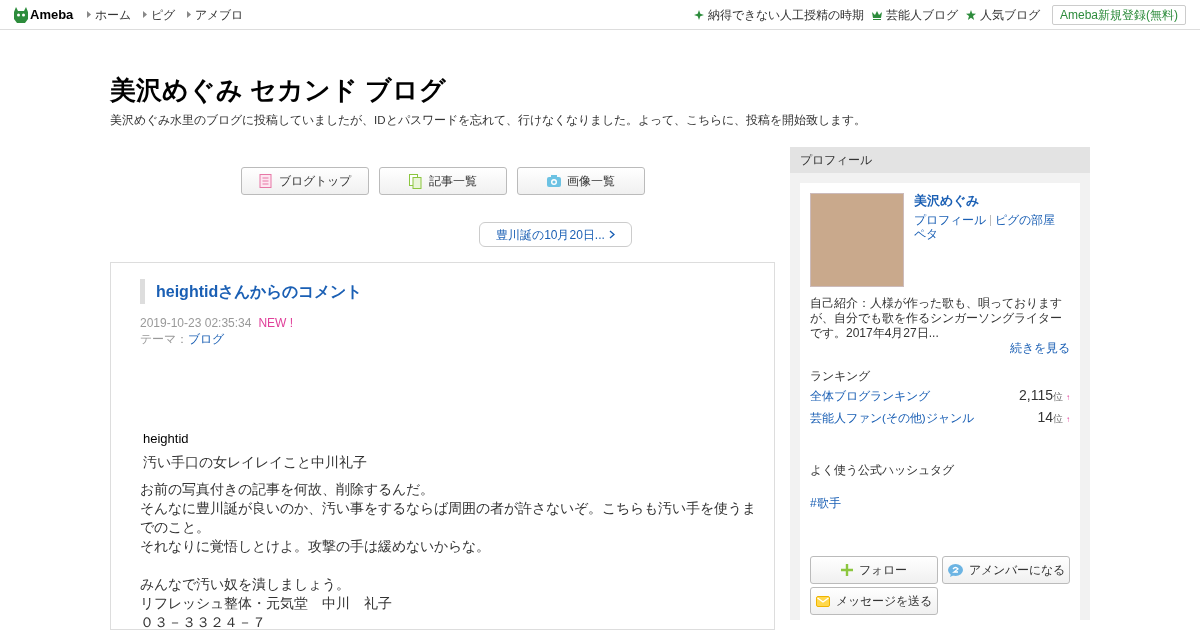  I want to click on comment-line: みんなで汚い奴を潰しましょう。, so click(245, 585).